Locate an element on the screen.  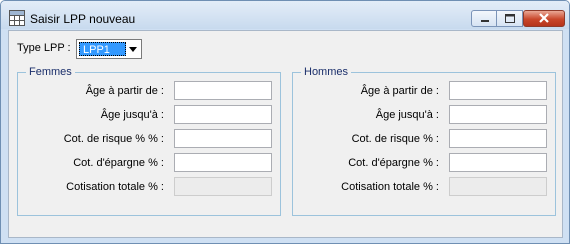
type-lpp-dropdown: LPP1 is located at coordinates (109, 49).